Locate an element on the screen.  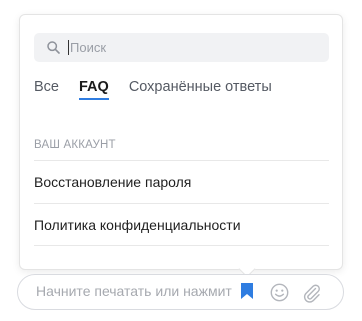
search-box is located at coordinates (181, 47).